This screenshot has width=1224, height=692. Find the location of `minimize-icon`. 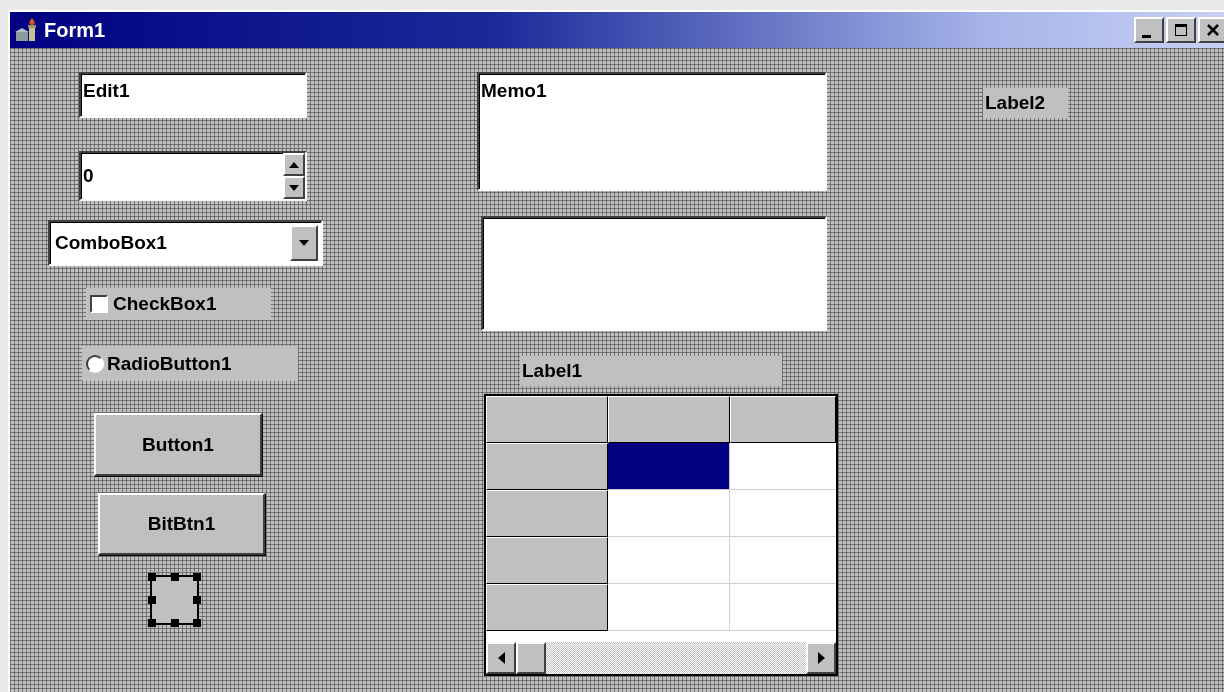

minimize-icon is located at coordinates (1146, 36).